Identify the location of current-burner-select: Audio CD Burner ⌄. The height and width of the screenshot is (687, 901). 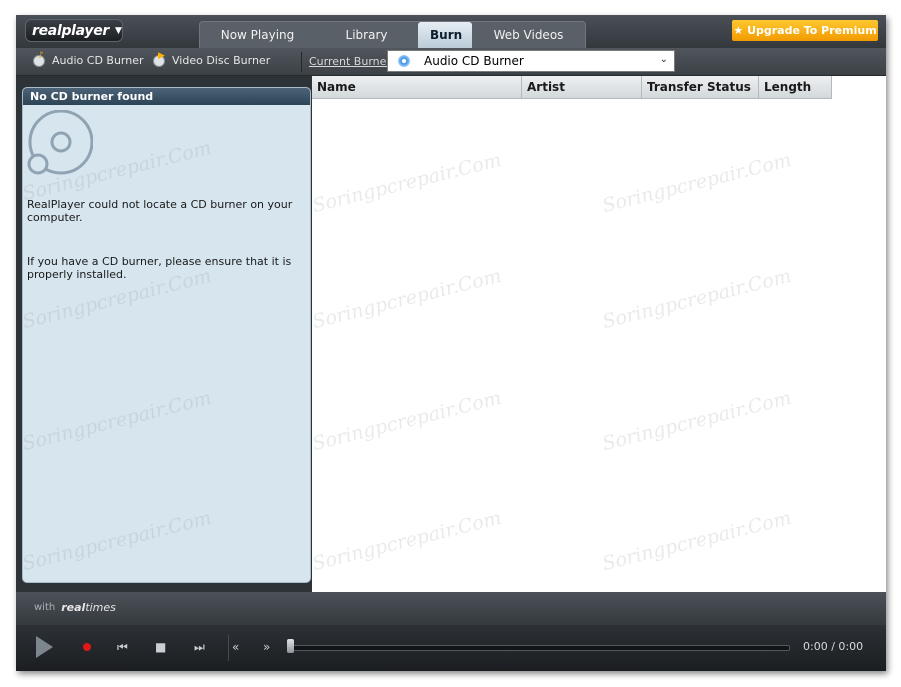
(531, 61).